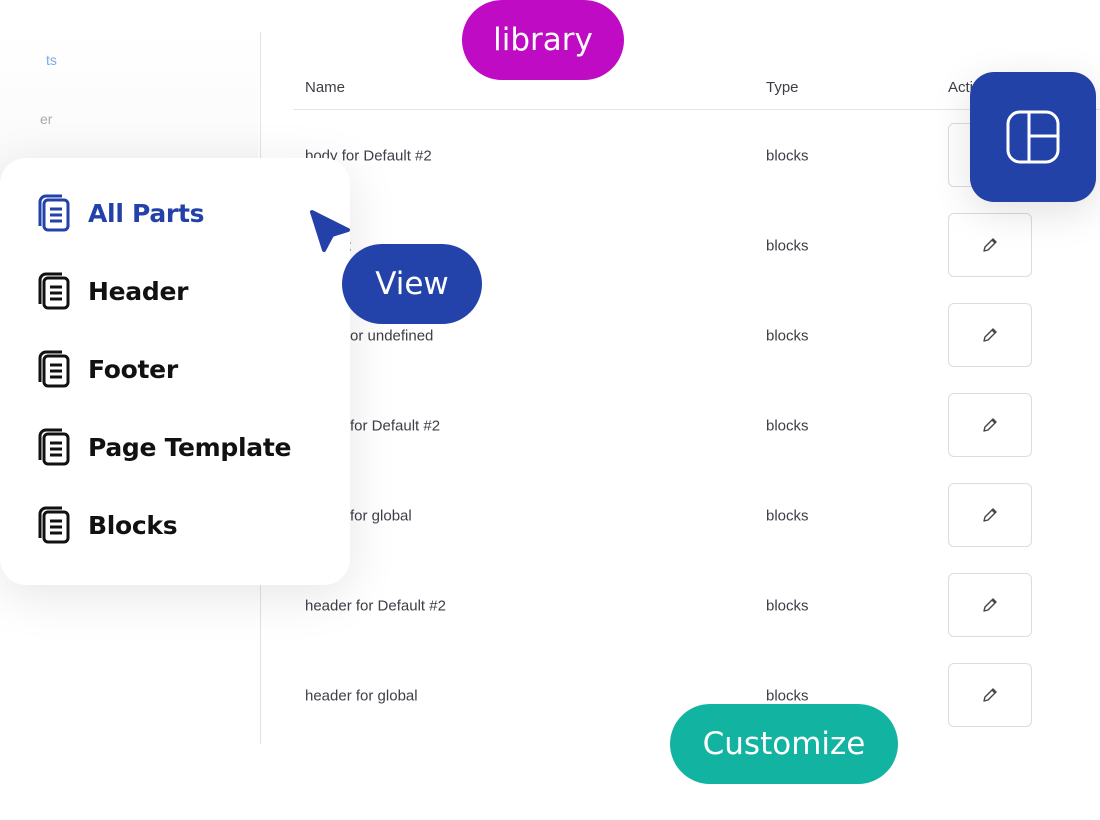 The image size is (1100, 820). I want to click on menu-item-label: All Parts, so click(146, 213).